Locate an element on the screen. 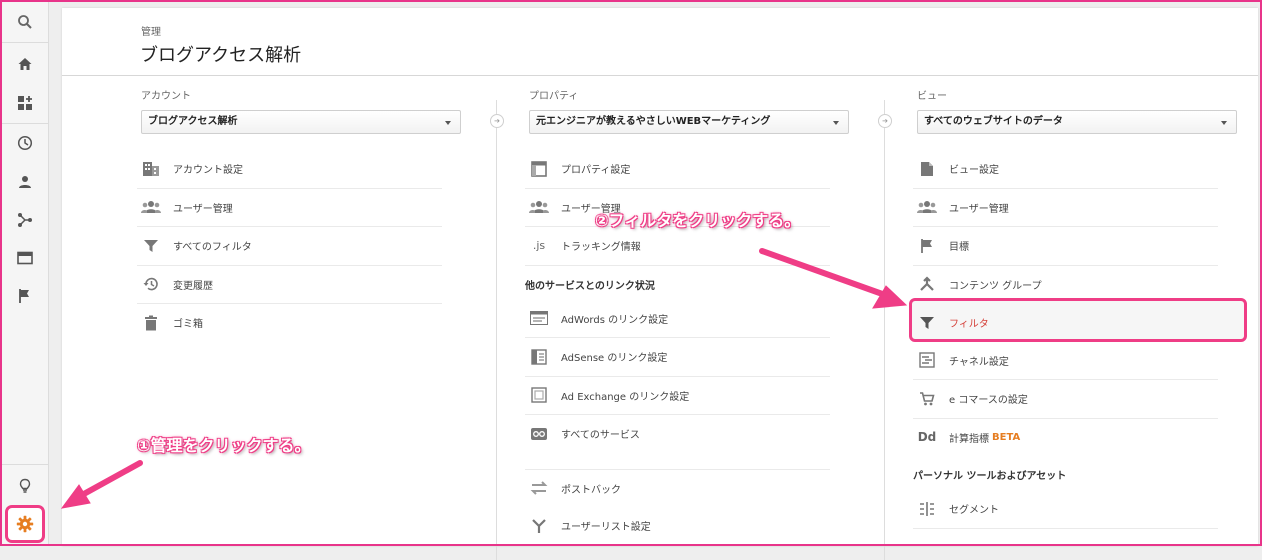  arrow-to-filter is located at coordinates (825, 273).